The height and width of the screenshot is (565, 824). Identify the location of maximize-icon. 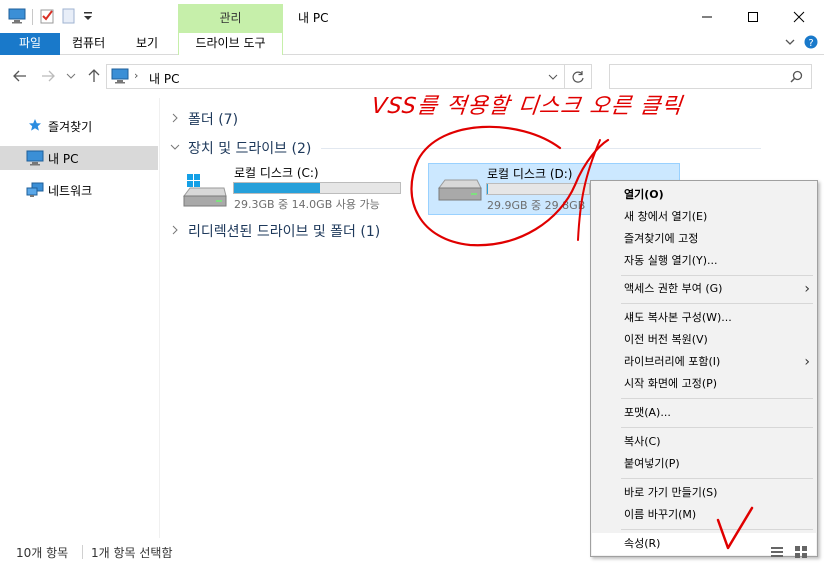
(753, 17).